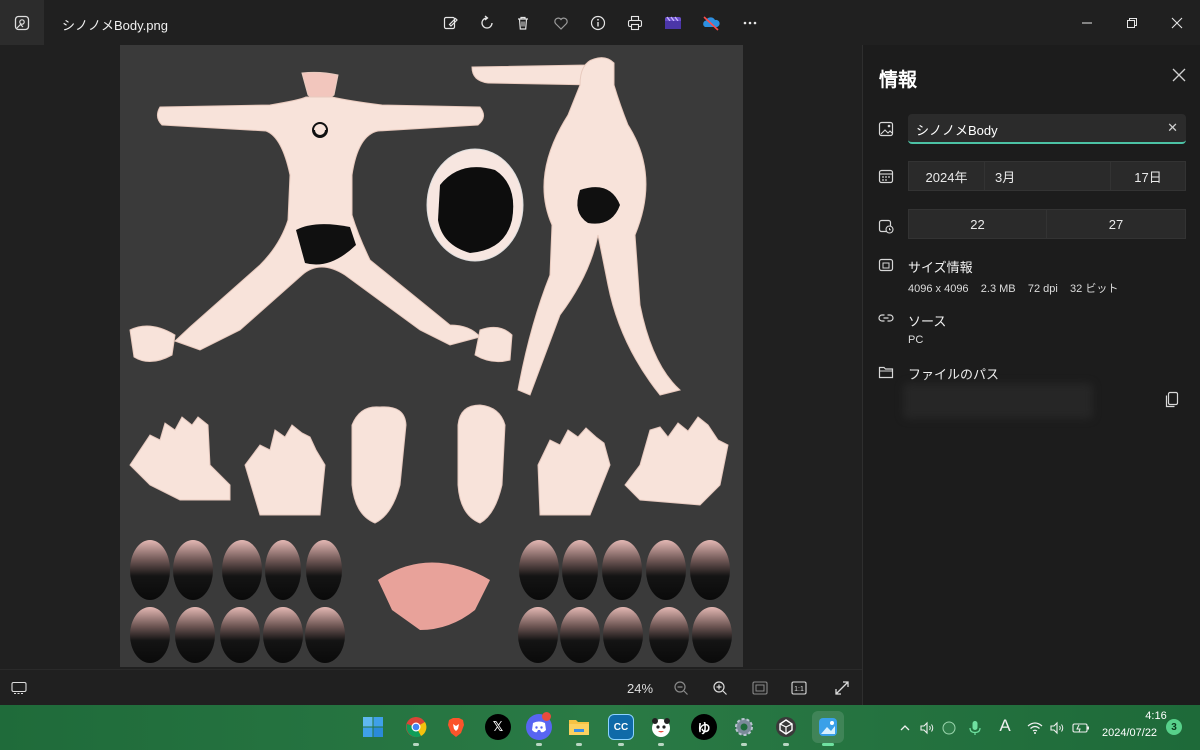  What do you see at coordinates (431, 687) in the screenshot?
I see `bottom-toolbar: 24% 1:1` at bounding box center [431, 687].